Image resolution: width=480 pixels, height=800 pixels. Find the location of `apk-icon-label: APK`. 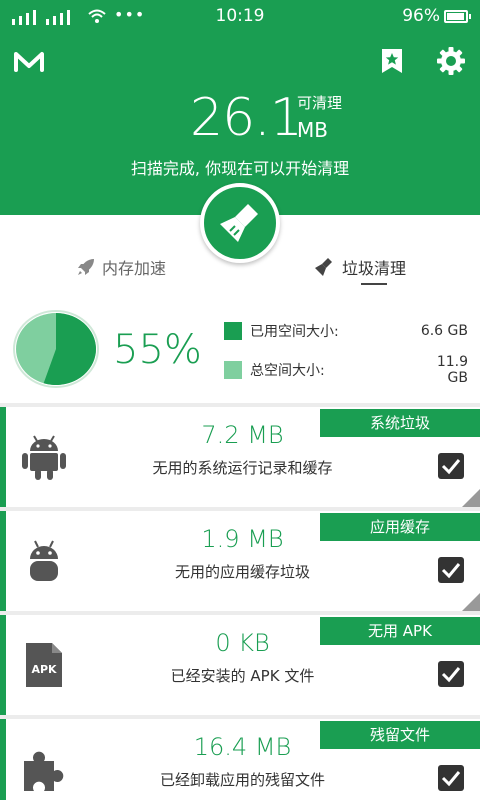

apk-icon-label: APK is located at coordinates (44, 669).